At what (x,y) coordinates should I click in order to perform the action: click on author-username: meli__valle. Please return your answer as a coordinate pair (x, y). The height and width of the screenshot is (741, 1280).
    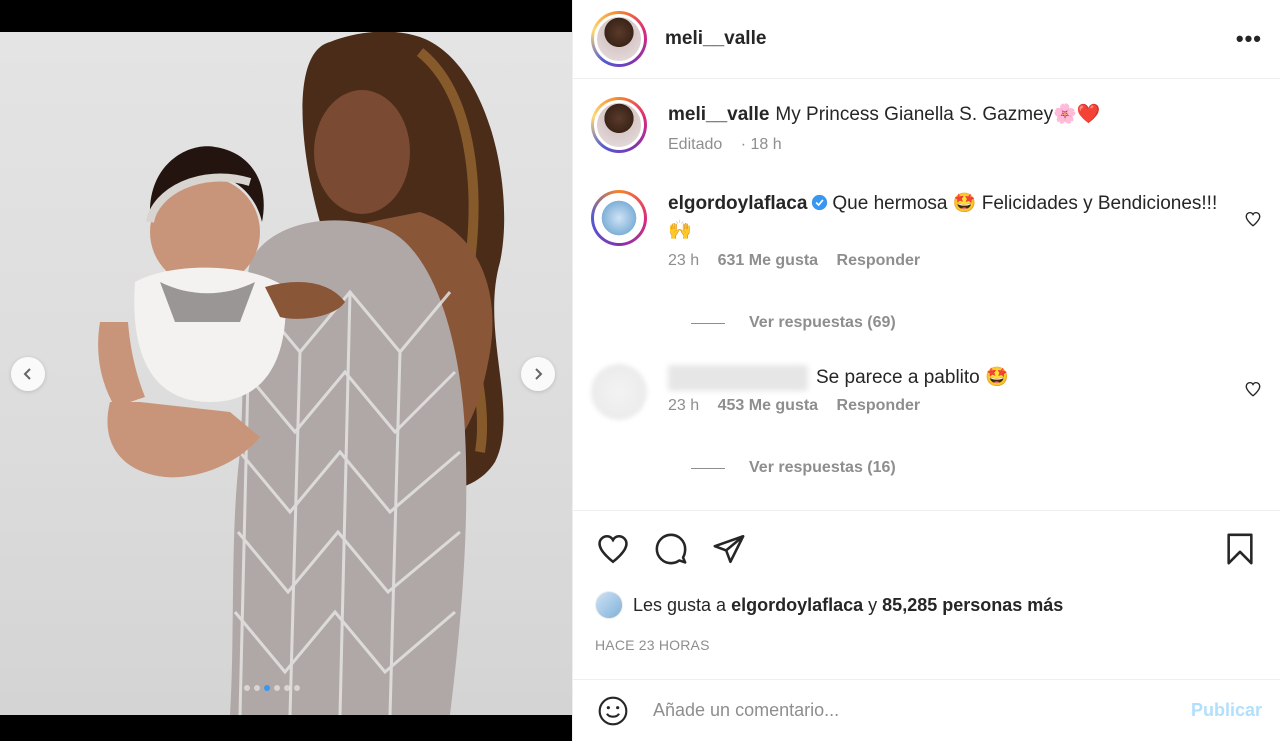
    Looking at the image, I should click on (715, 39).